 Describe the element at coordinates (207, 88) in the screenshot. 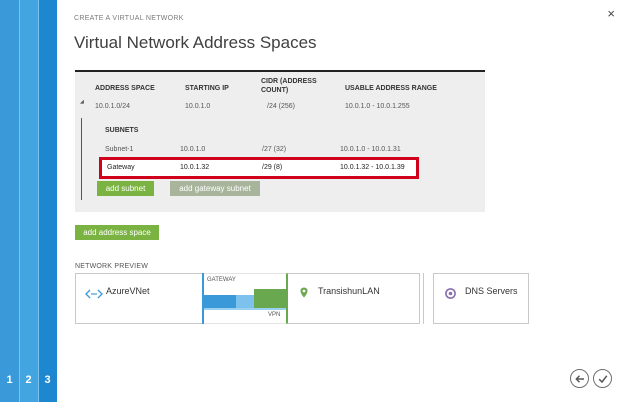

I see `header-starting-ip: STARTING IP` at that location.